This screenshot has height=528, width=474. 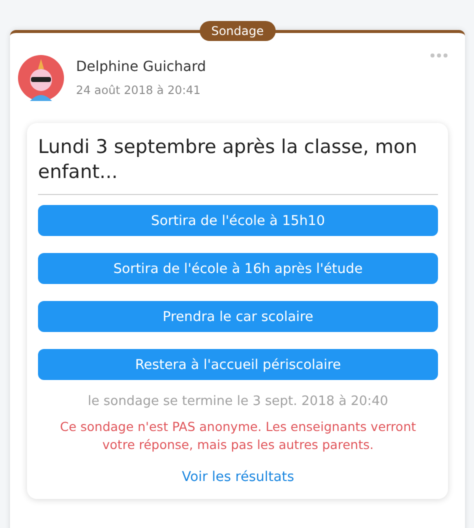 What do you see at coordinates (238, 220) in the screenshot?
I see `poll-option-button: Sortira de l'école à 15h10` at bounding box center [238, 220].